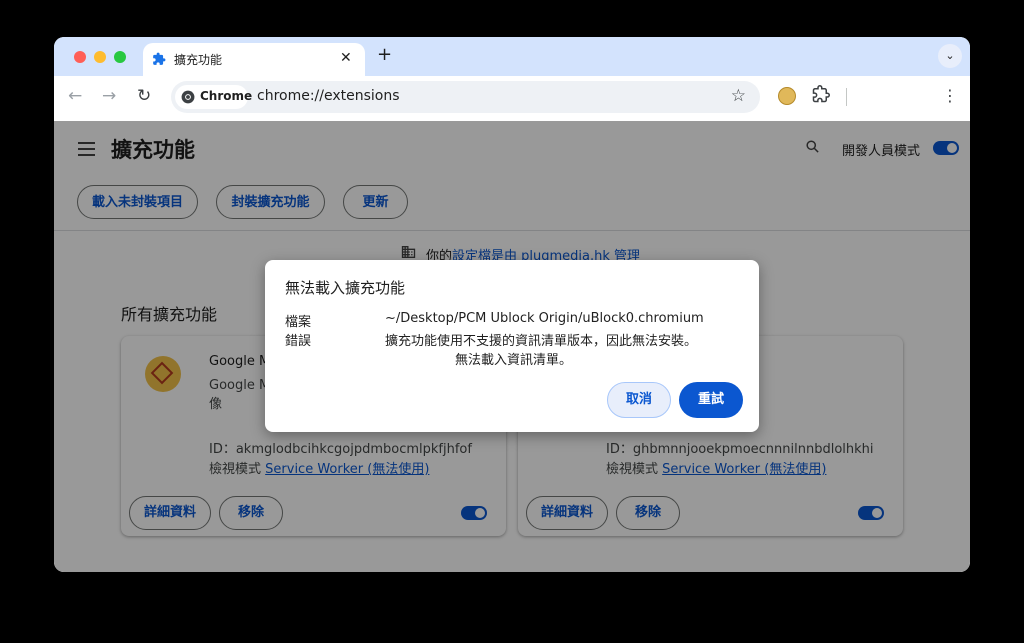 This screenshot has height=643, width=1024. Describe the element at coordinates (109, 96) in the screenshot. I see `forward-icon: →` at that location.